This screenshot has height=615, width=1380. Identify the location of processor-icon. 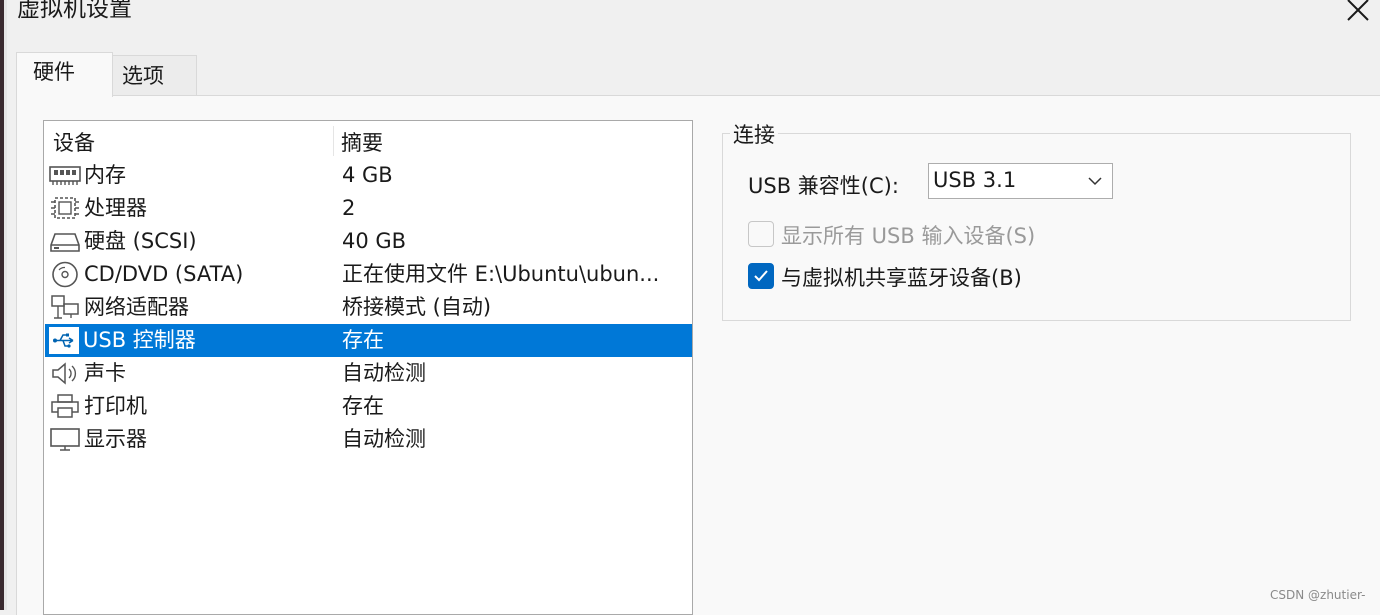
(65, 208).